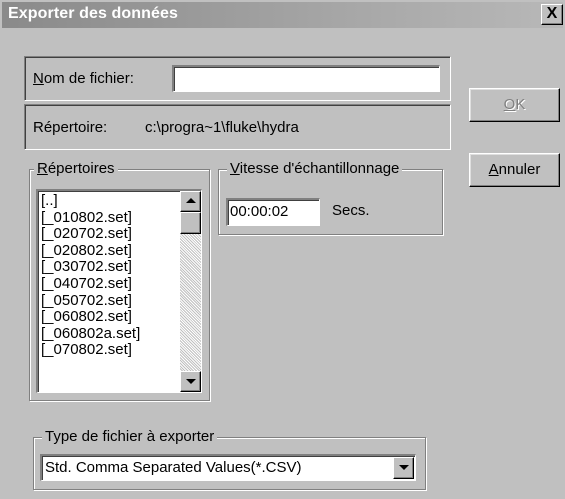  What do you see at coordinates (106, 334) in the screenshot?
I see `list-item: [_060802a.set]` at bounding box center [106, 334].